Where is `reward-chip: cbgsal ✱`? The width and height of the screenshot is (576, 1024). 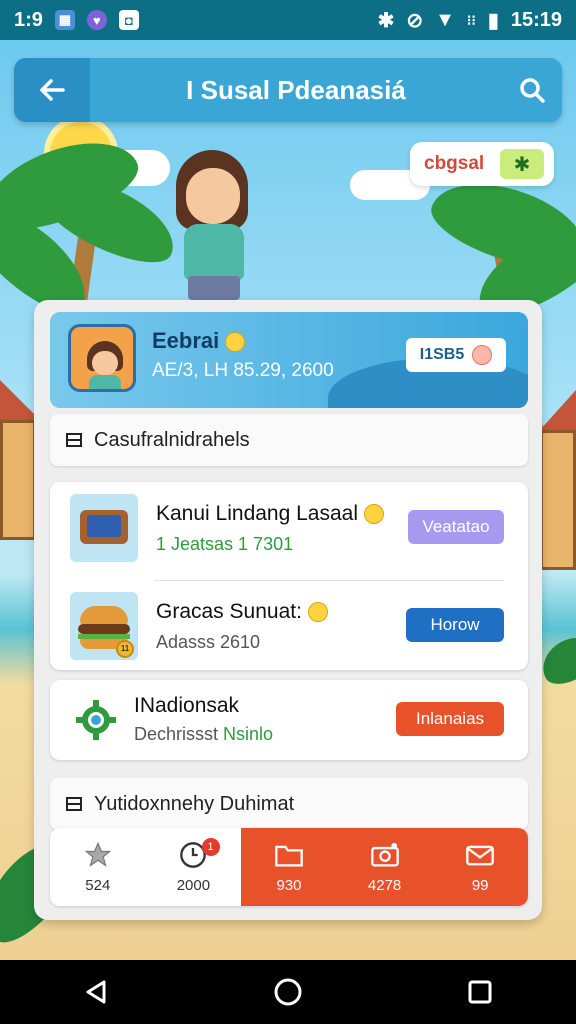
reward-chip: cbgsal ✱ is located at coordinates (482, 164).